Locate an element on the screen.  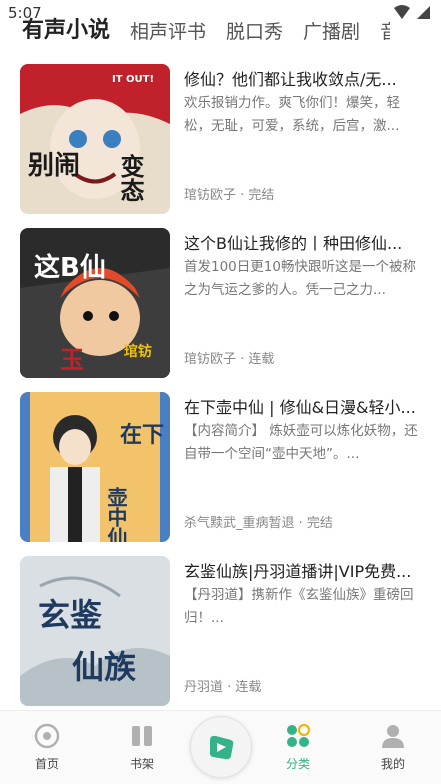
nav-category-label: 分类 is located at coordinates (297, 764).